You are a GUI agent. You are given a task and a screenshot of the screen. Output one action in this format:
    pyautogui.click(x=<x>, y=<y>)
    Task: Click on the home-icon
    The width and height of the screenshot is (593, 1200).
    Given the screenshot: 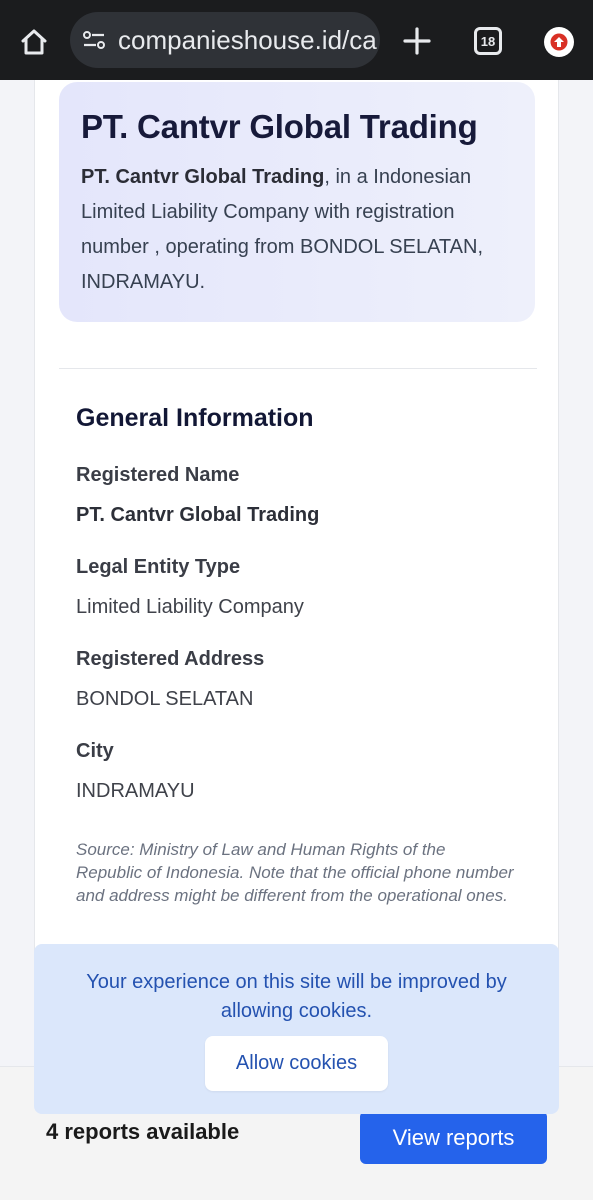 What is the action you would take?
    pyautogui.click(x=34, y=42)
    